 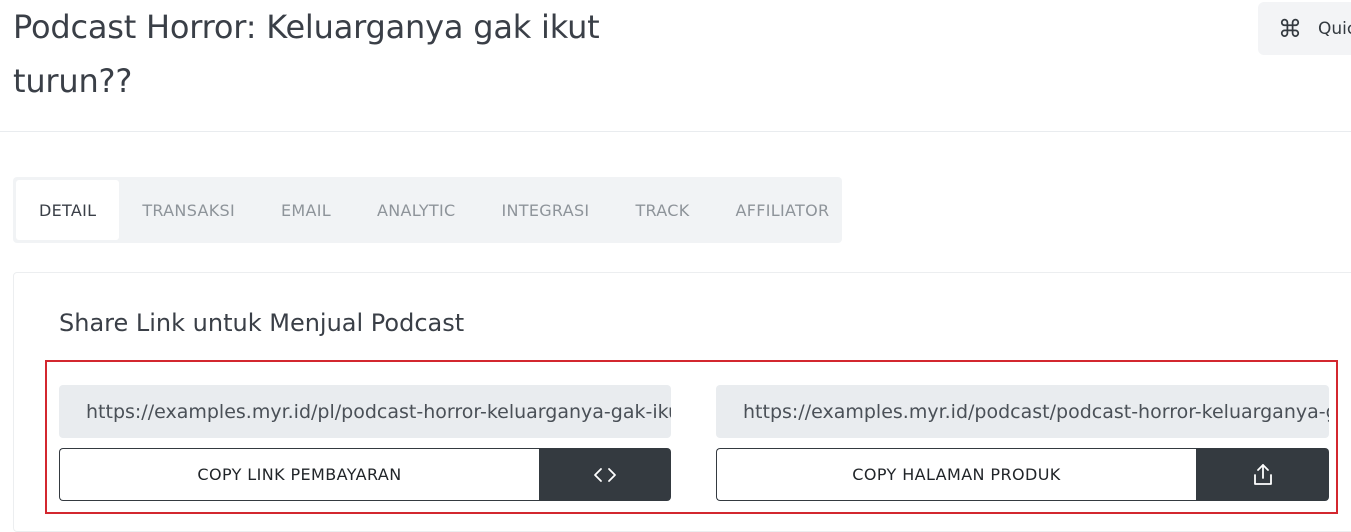 I want to click on tab-affiliator: AFFILIATOR, so click(x=783, y=210).